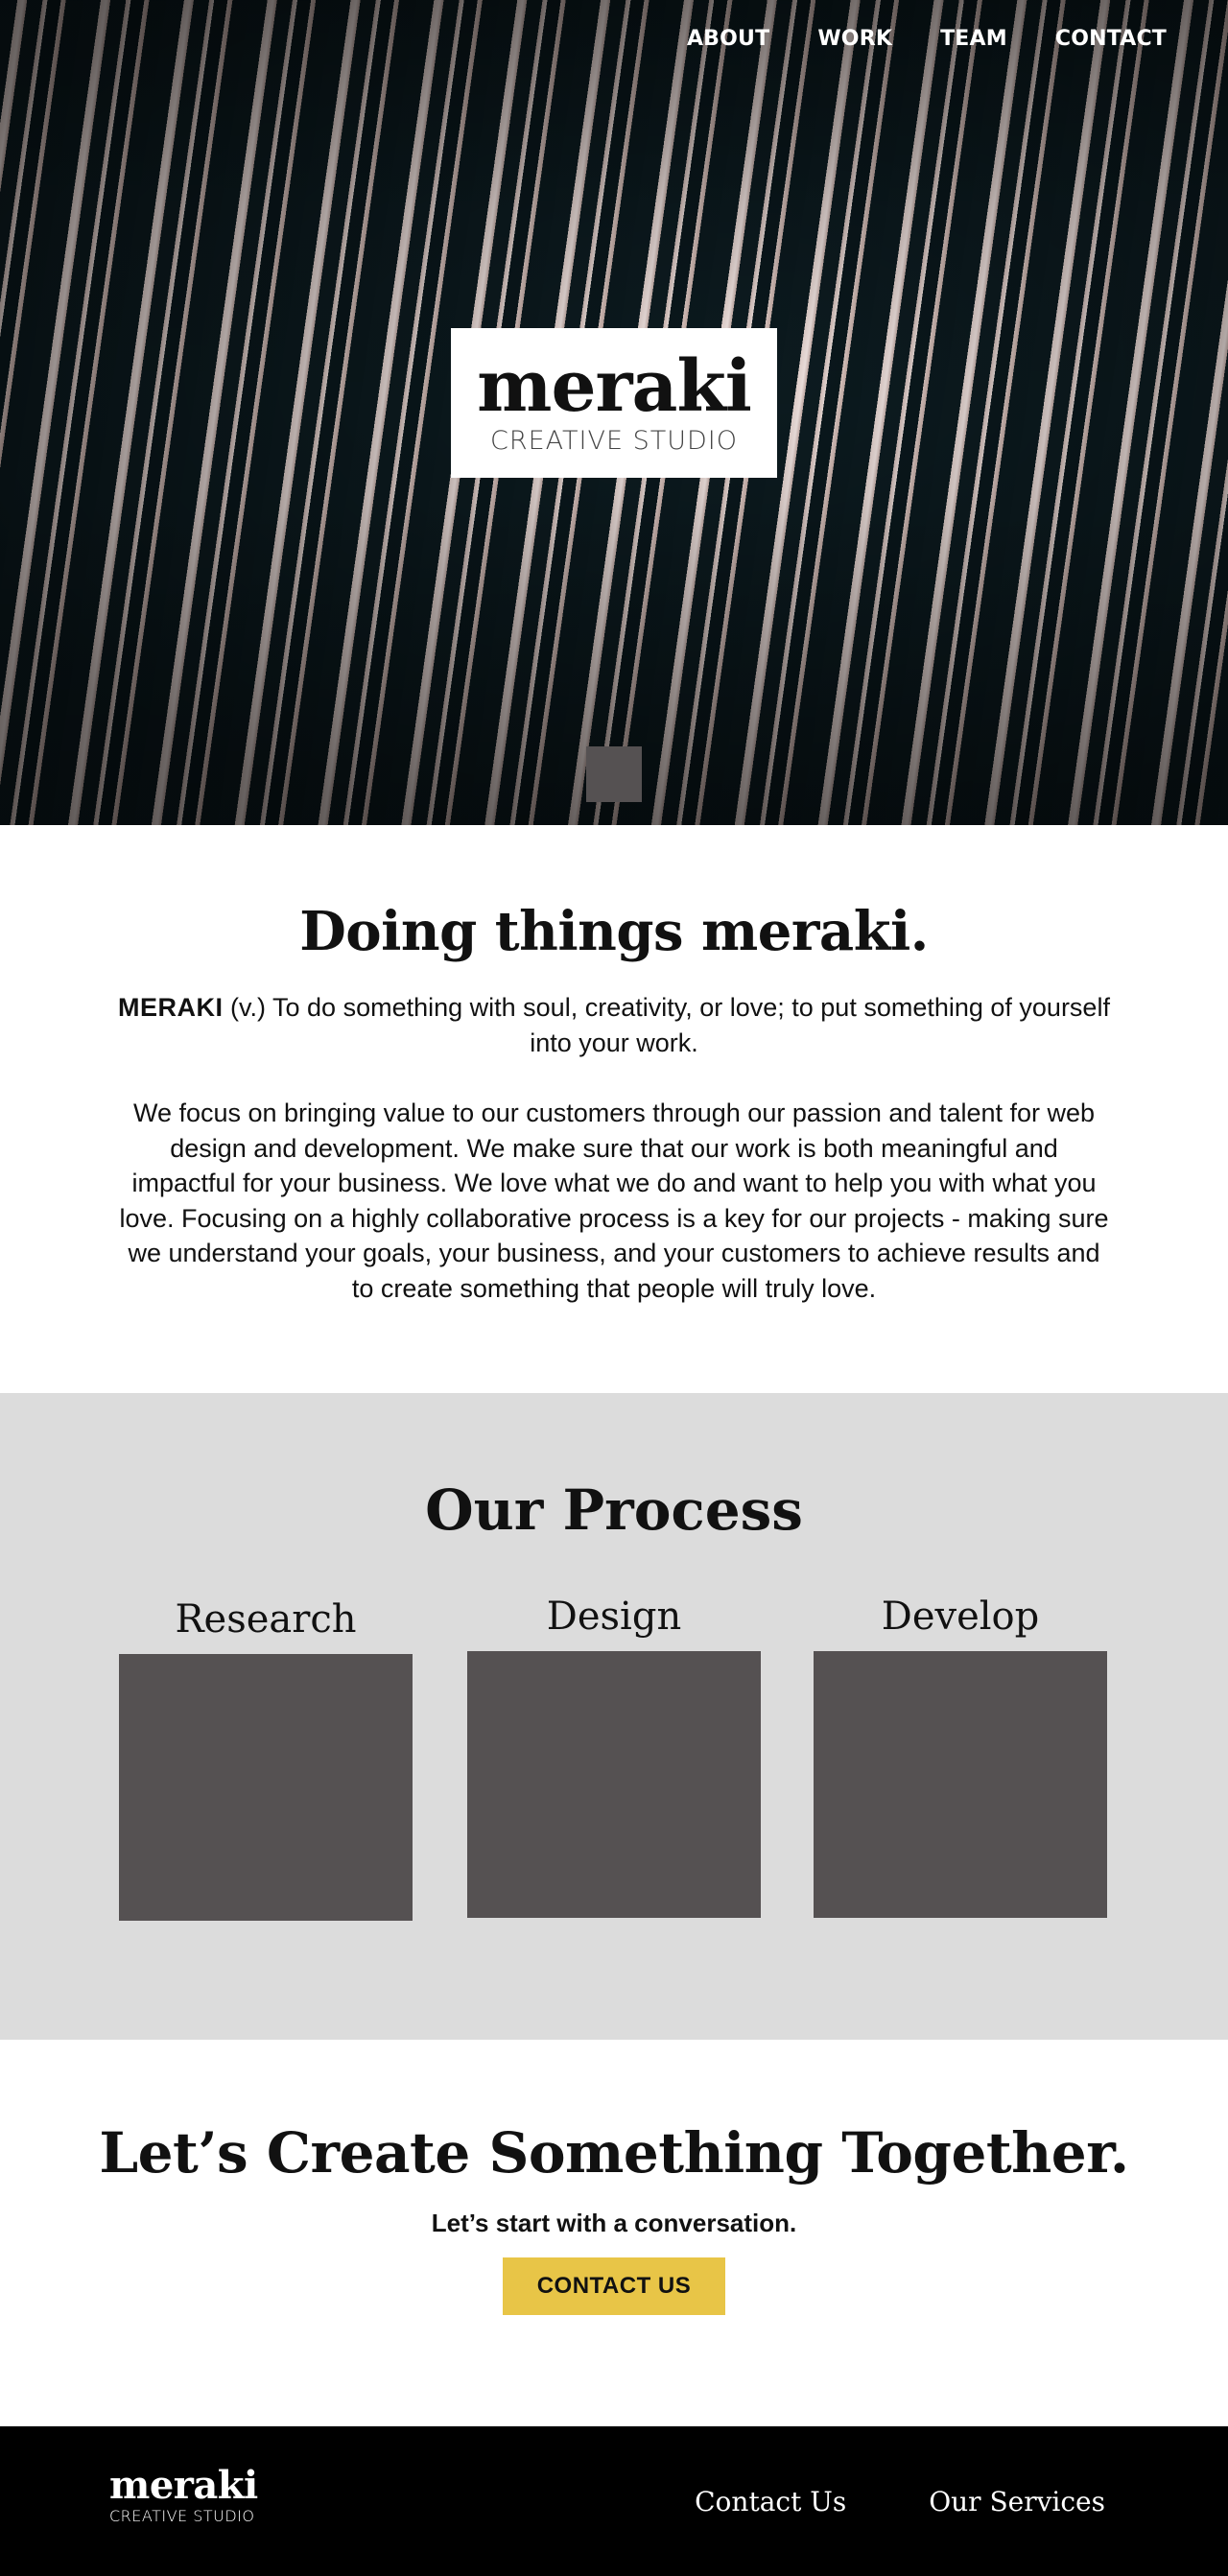 This screenshot has width=1228, height=2576. What do you see at coordinates (927, 39) in the screenshot?
I see `main-nav: ABOUT WORK TEAM CONTACT` at bounding box center [927, 39].